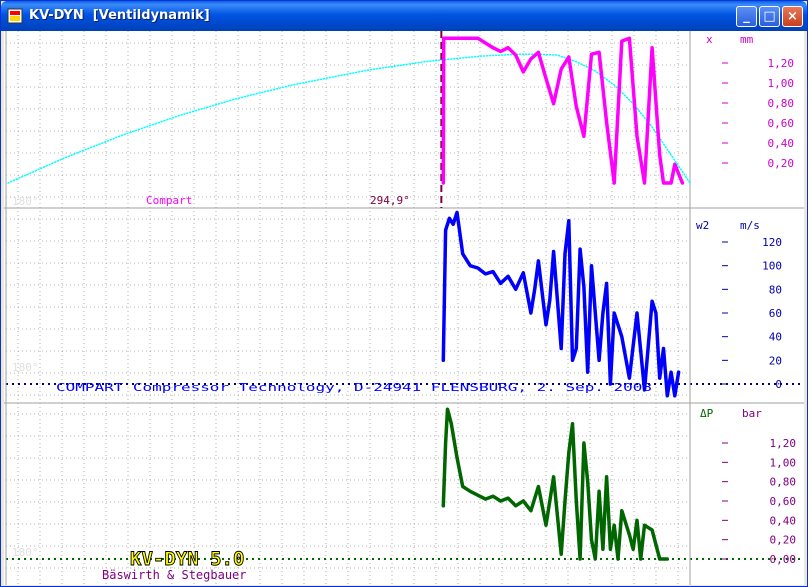 Image resolution: width=808 pixels, height=587 pixels. Describe the element at coordinates (25, 201) in the screenshot. I see `lift-deg-label: 180°` at that location.